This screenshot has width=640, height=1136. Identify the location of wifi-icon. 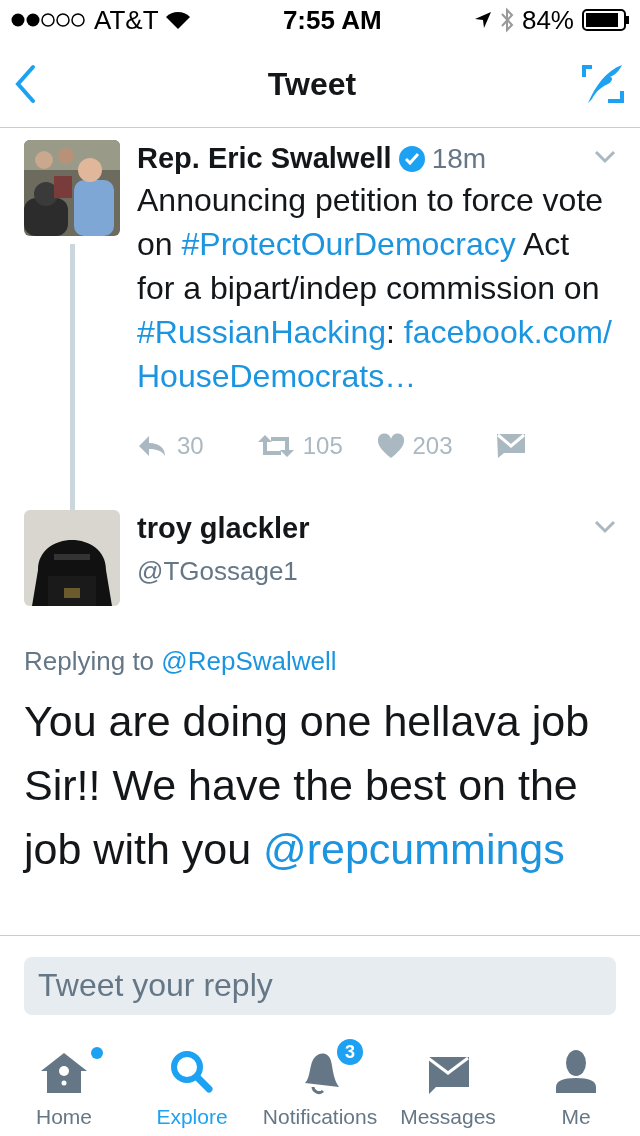
(177, 20).